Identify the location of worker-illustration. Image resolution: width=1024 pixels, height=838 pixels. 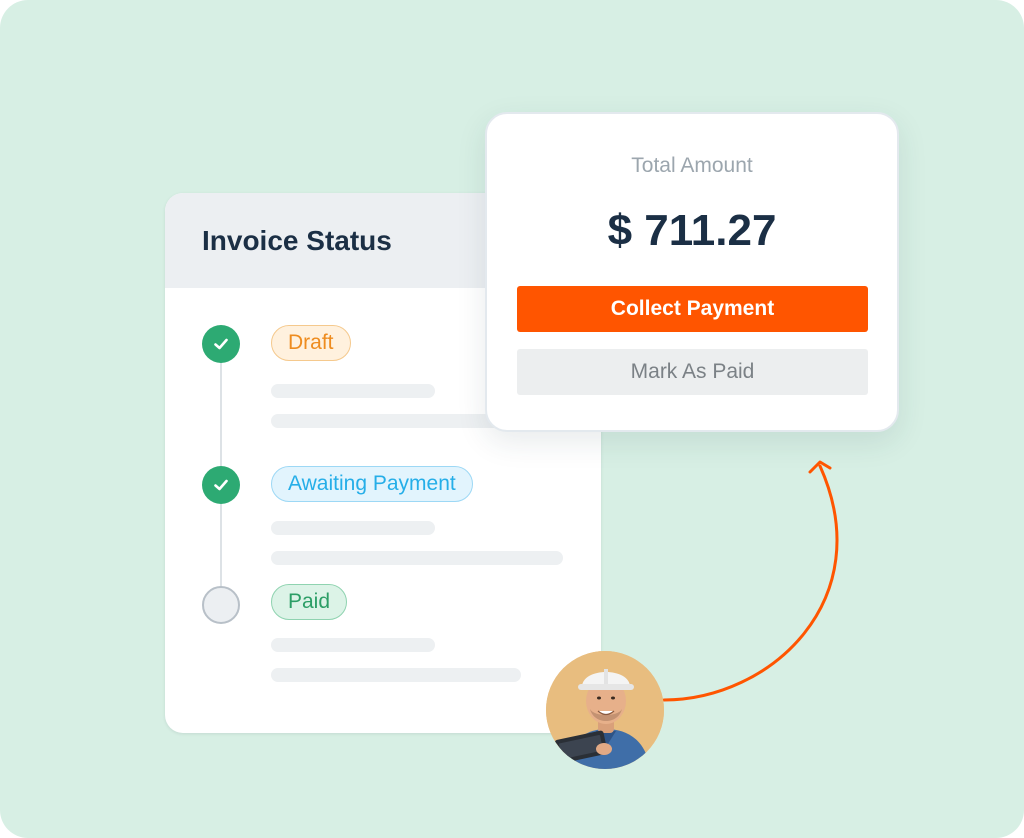
(605, 710).